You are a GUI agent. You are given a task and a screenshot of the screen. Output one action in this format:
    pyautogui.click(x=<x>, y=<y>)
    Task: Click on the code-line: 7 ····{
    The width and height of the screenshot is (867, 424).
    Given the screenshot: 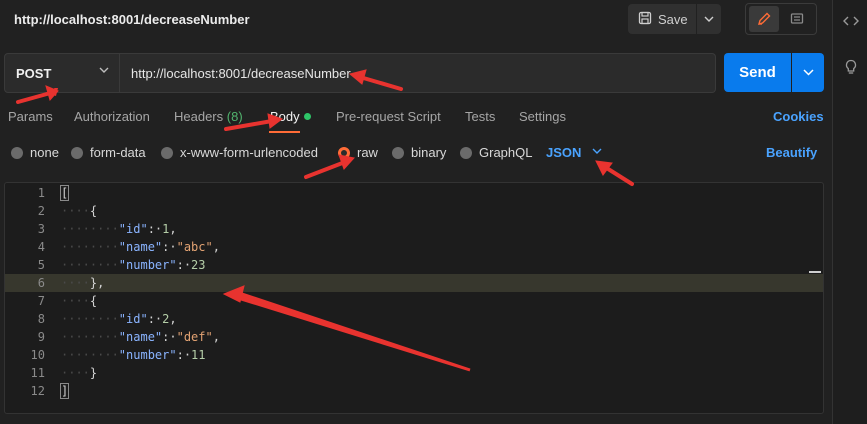 What is the action you would take?
    pyautogui.click(x=414, y=301)
    